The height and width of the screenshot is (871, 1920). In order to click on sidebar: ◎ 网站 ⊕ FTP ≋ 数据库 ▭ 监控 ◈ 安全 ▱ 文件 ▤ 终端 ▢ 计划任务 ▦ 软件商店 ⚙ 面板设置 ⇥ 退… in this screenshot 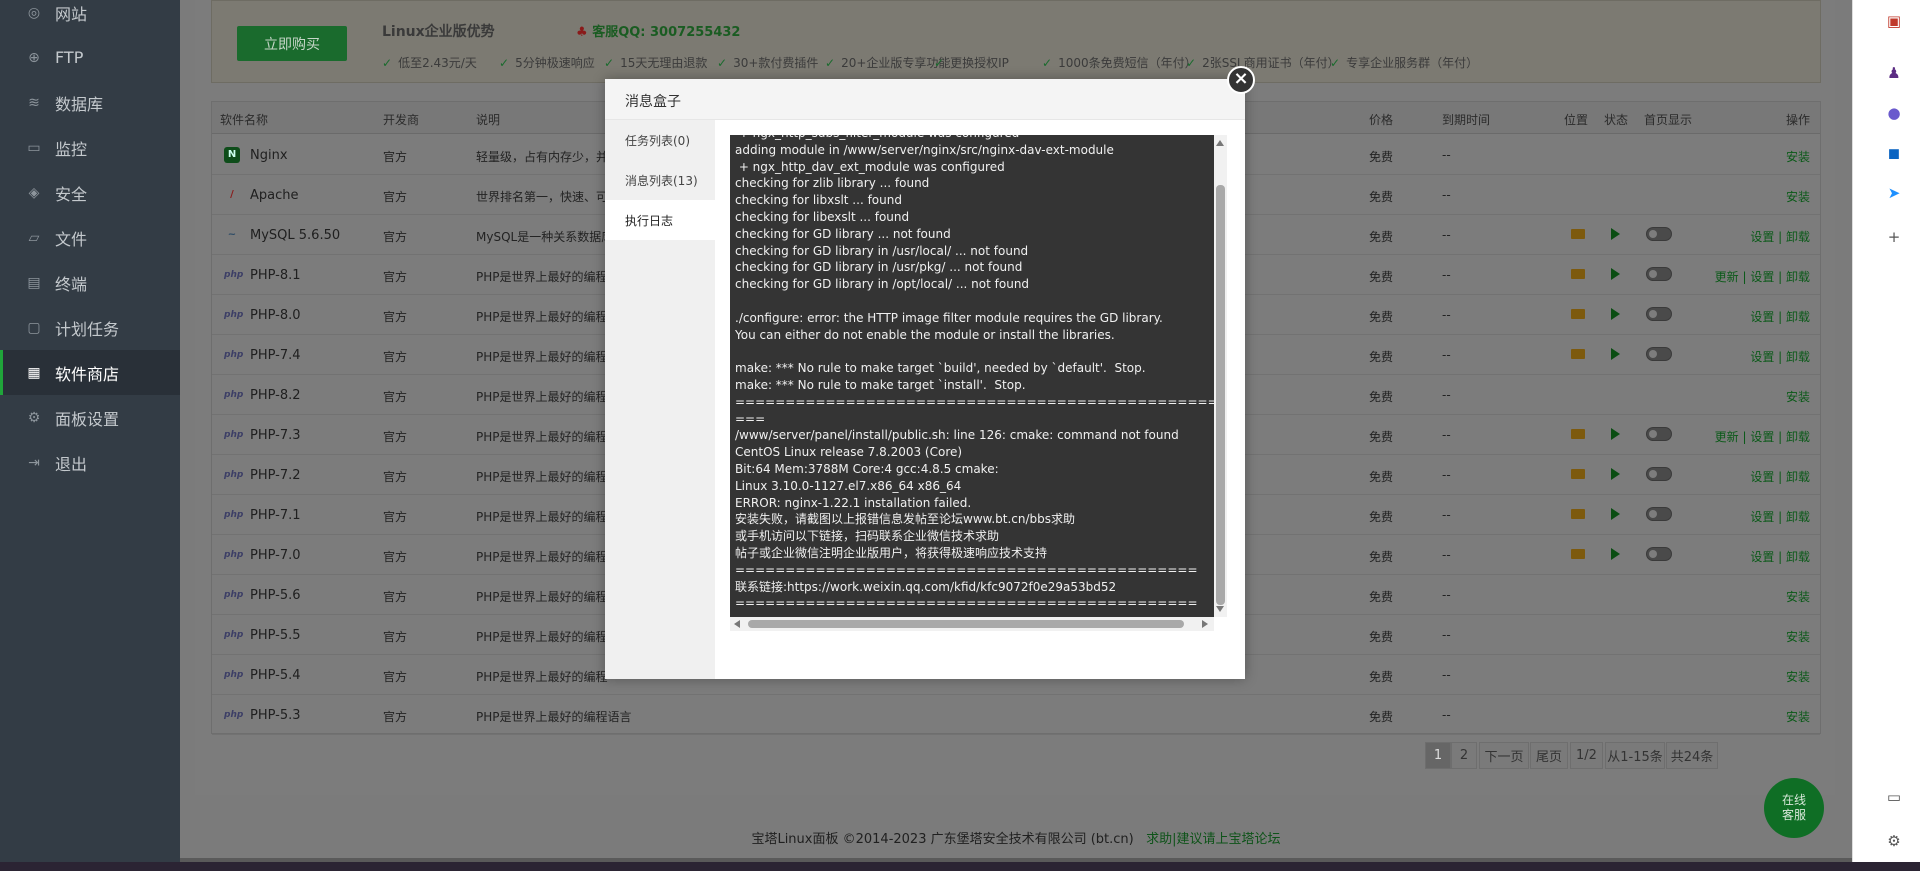, I will do `click(90, 435)`.